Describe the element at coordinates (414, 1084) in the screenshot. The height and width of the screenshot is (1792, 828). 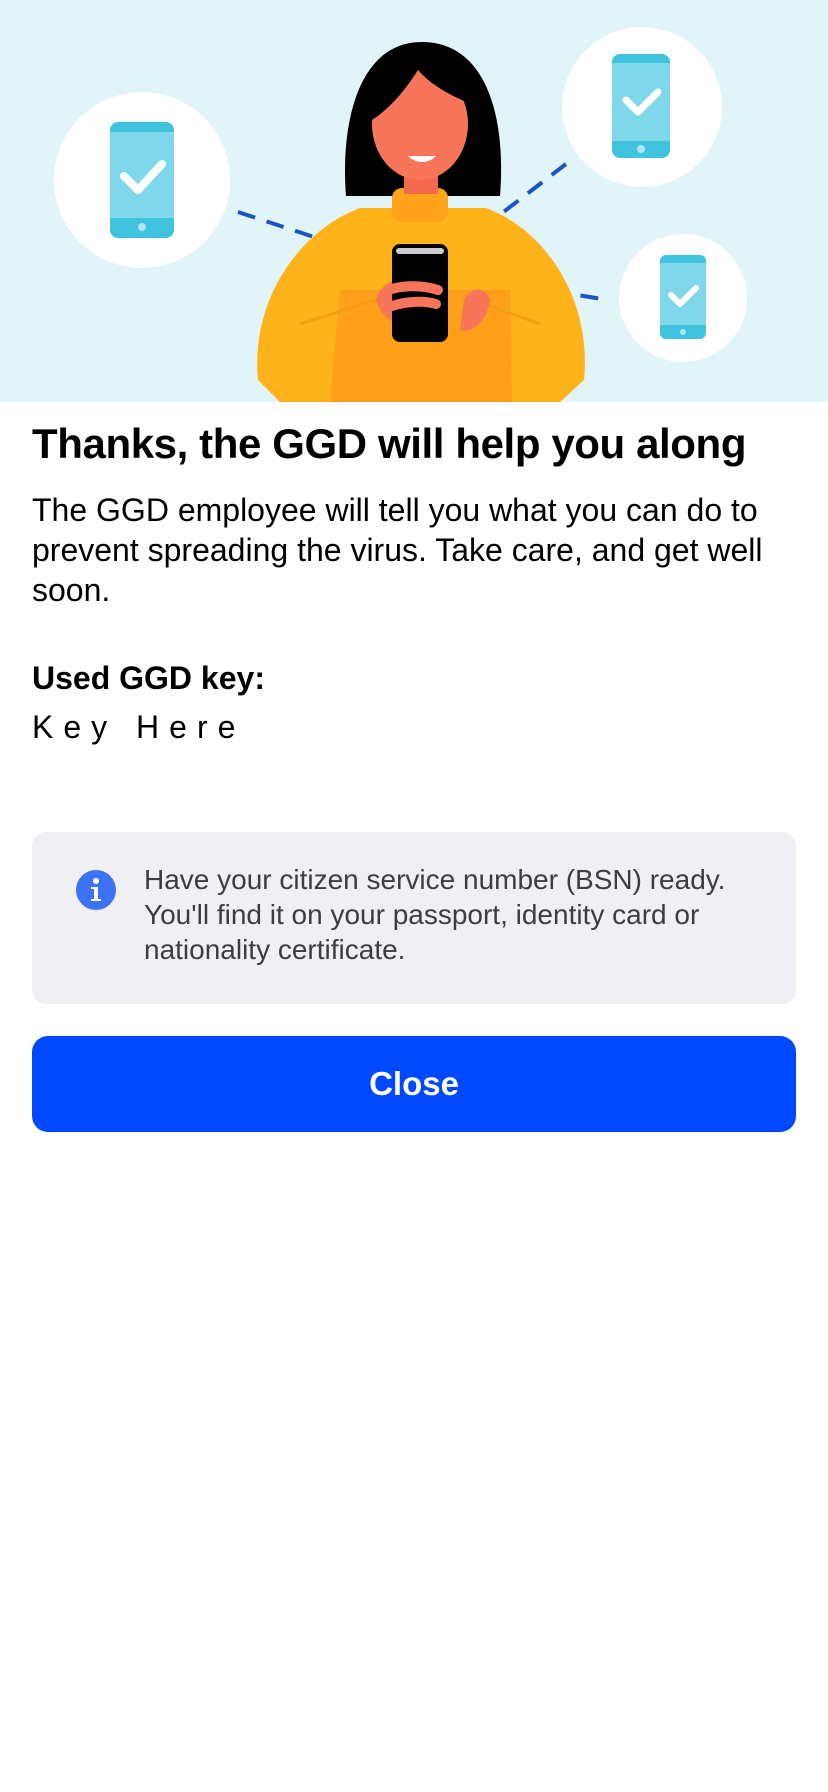
I see `close-button: Close` at that location.